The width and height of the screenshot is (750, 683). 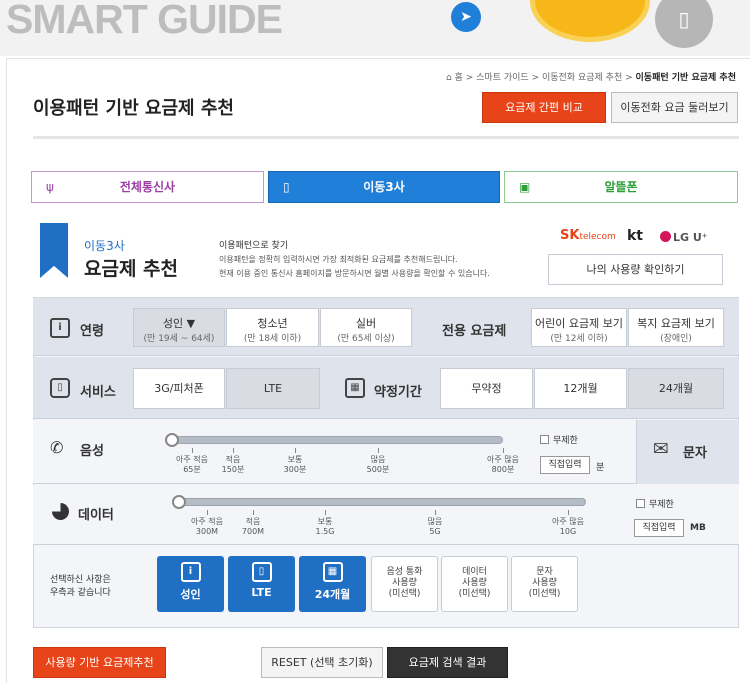 What do you see at coordinates (131, 269) in the screenshot?
I see `banner-big-title: 요금제 추천` at bounding box center [131, 269].